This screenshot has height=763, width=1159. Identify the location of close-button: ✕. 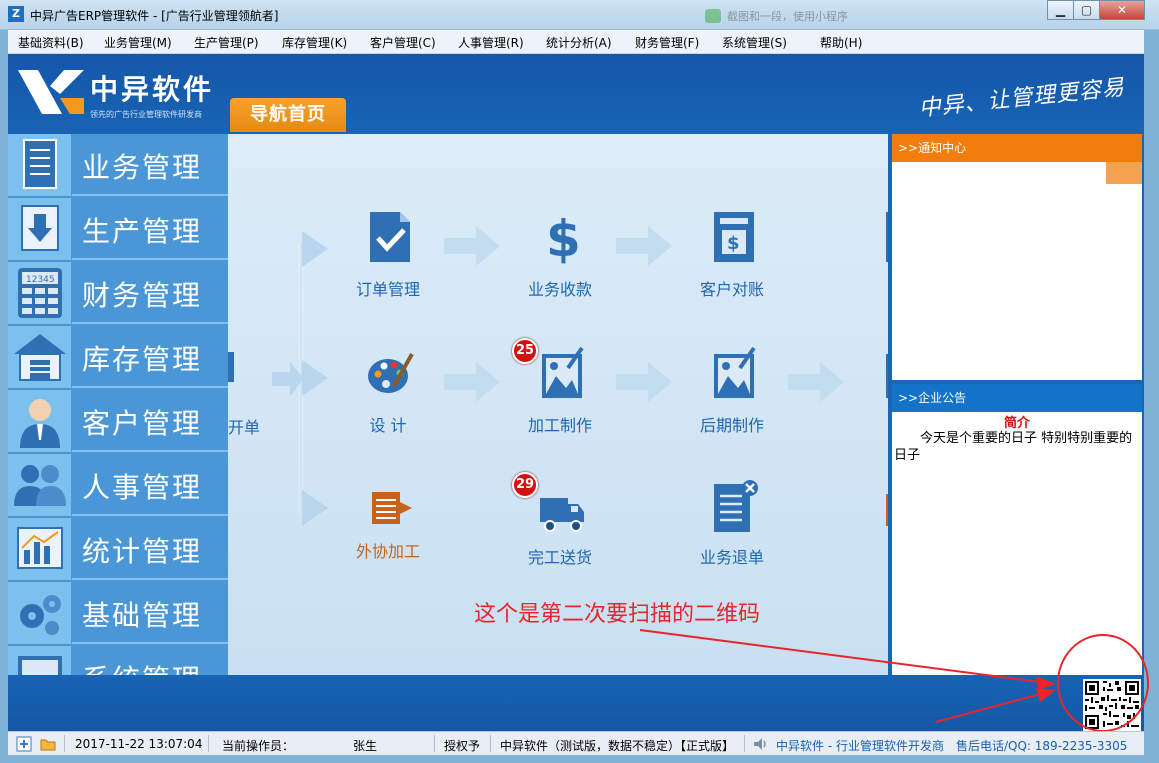
(1122, 10).